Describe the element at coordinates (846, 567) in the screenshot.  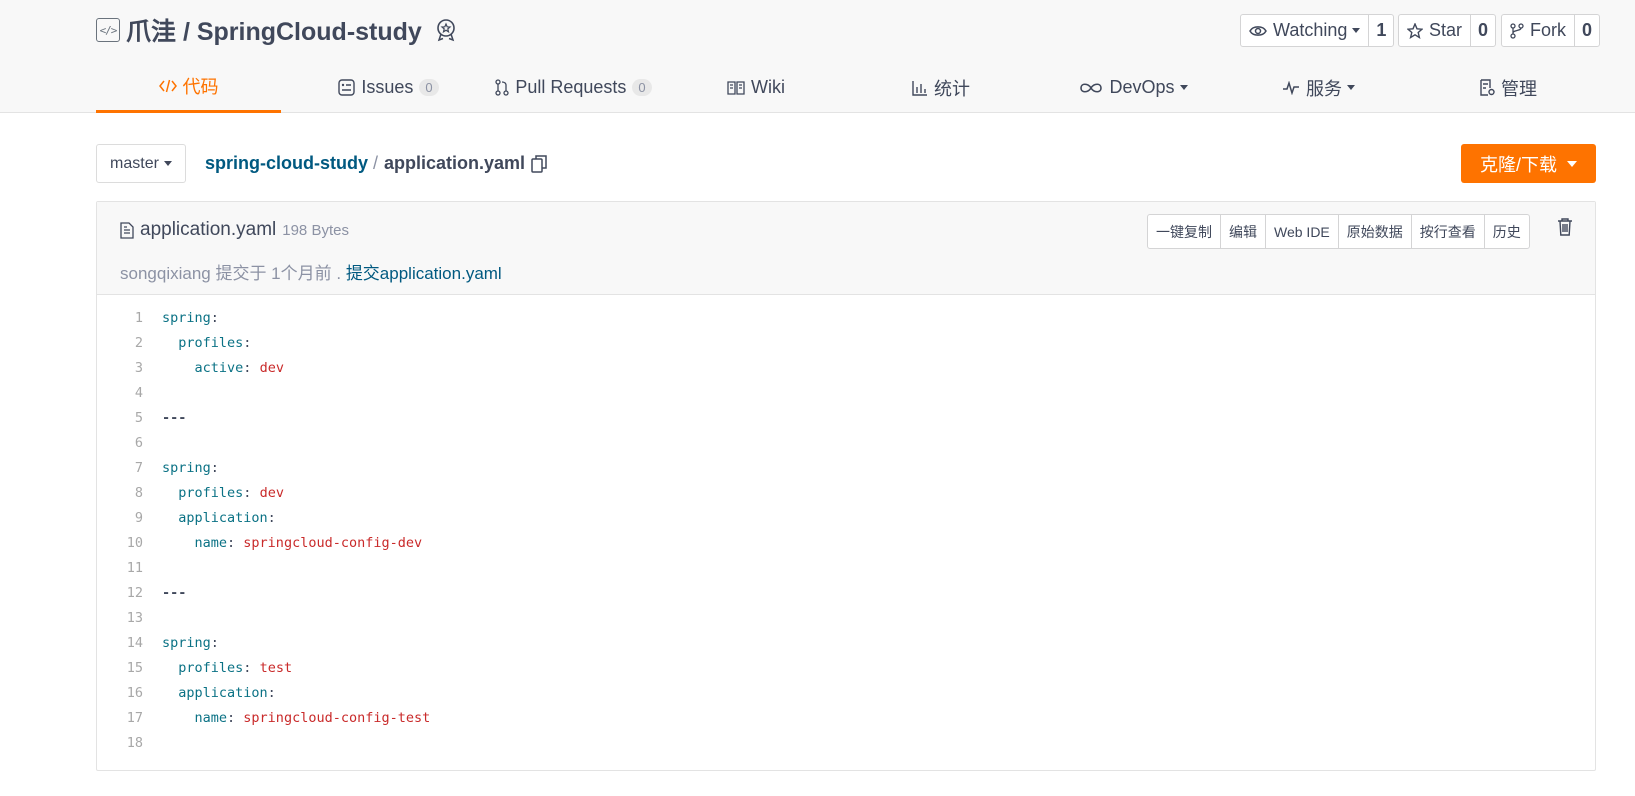
I see `code-line: 11` at that location.